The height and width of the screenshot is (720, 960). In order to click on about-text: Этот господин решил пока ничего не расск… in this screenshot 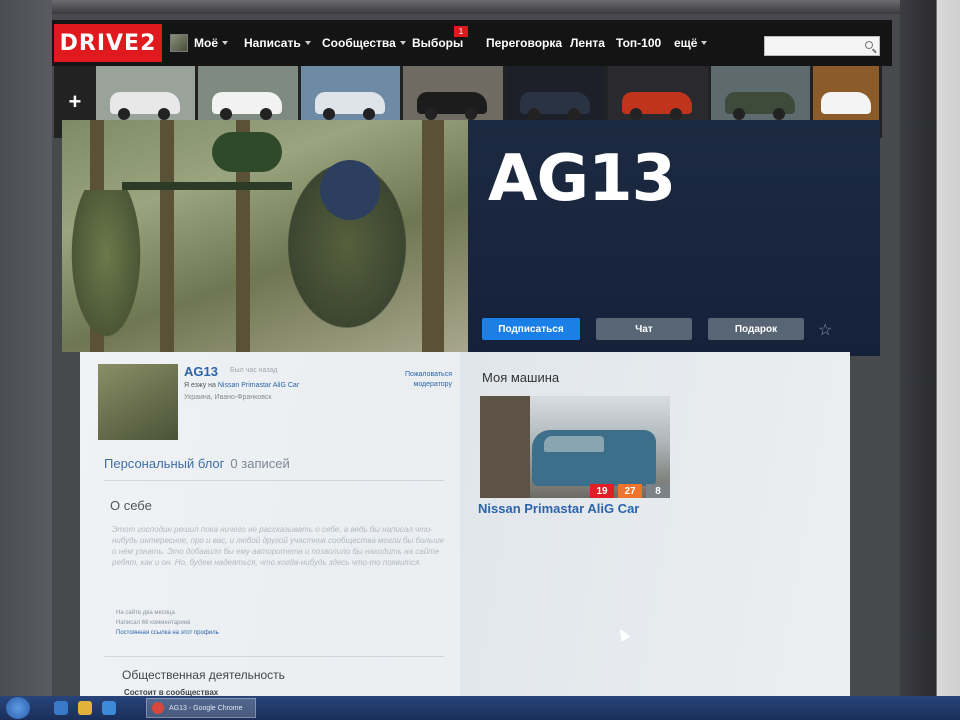, I will do `click(278, 546)`.